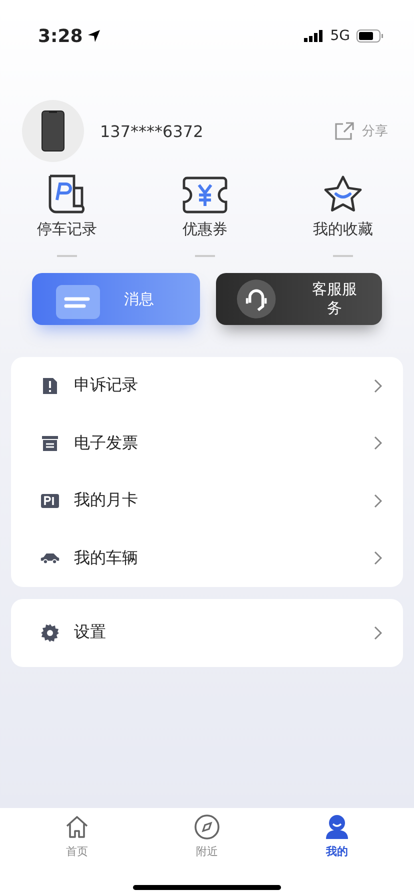 This screenshot has width=414, height=896. Describe the element at coordinates (50, 385) in the screenshot. I see `alert-icon` at that location.